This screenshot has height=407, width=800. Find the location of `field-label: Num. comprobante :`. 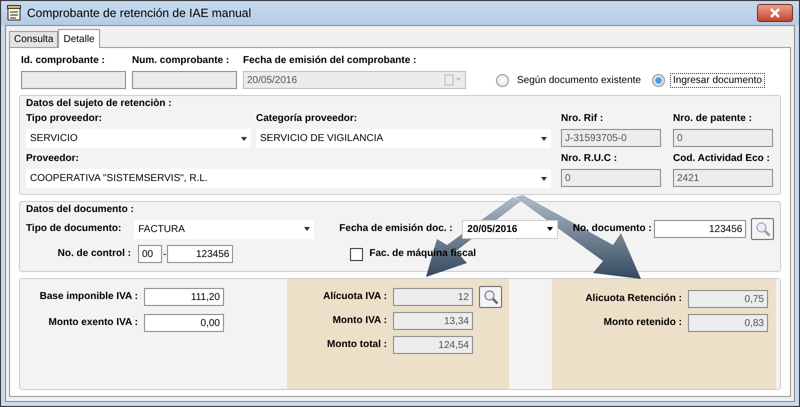

field-label: Num. comprobante : is located at coordinates (181, 61).